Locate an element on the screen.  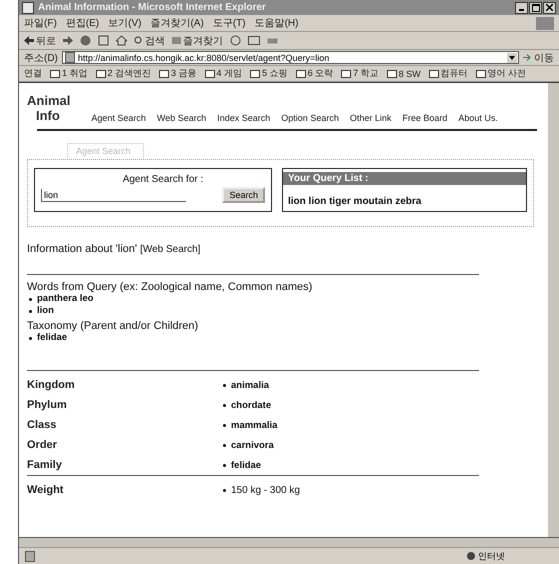
minimize-button is located at coordinates (521, 8).